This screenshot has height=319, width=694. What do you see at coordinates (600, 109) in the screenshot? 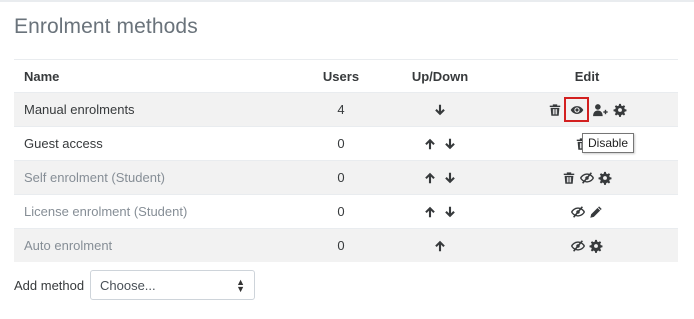
I see `enrol-users-icon` at bounding box center [600, 109].